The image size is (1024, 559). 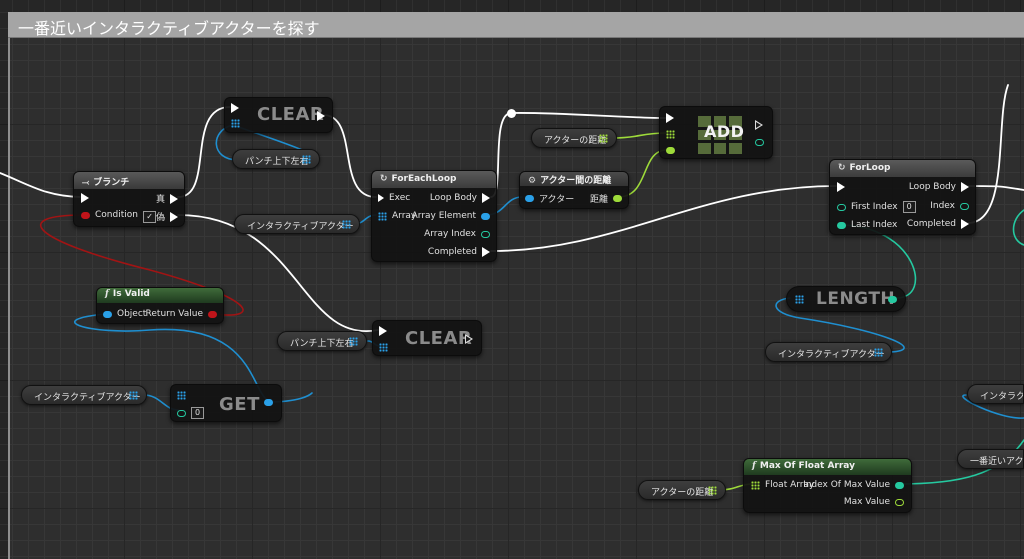 What do you see at coordinates (181, 395) in the screenshot?
I see `get-array-pin` at bounding box center [181, 395].